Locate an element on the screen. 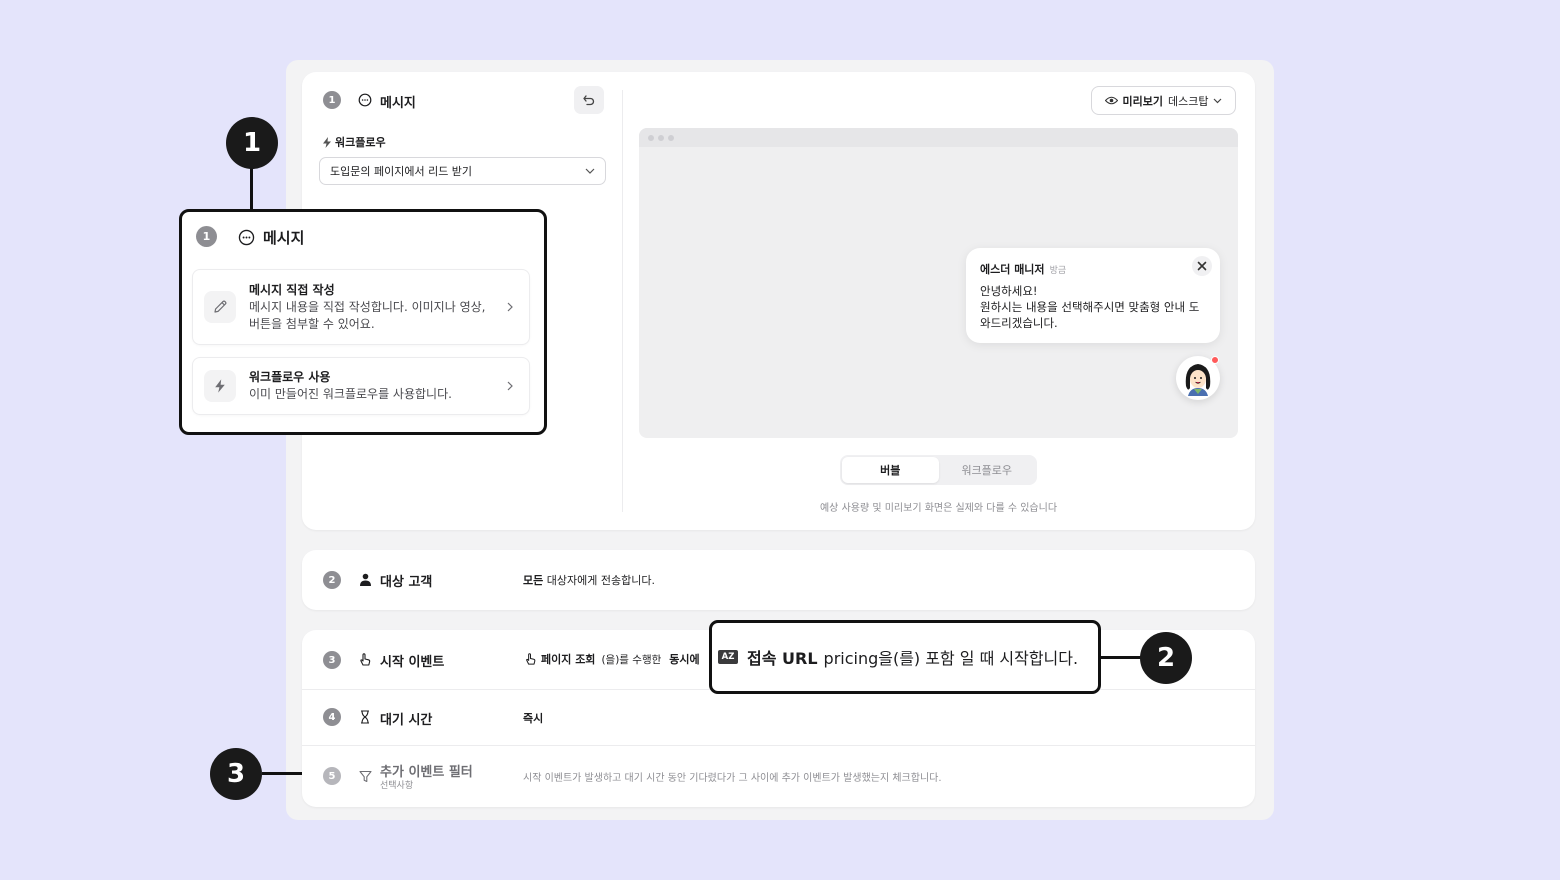  target-text: 대상자에게 전송합니다. is located at coordinates (600, 580).